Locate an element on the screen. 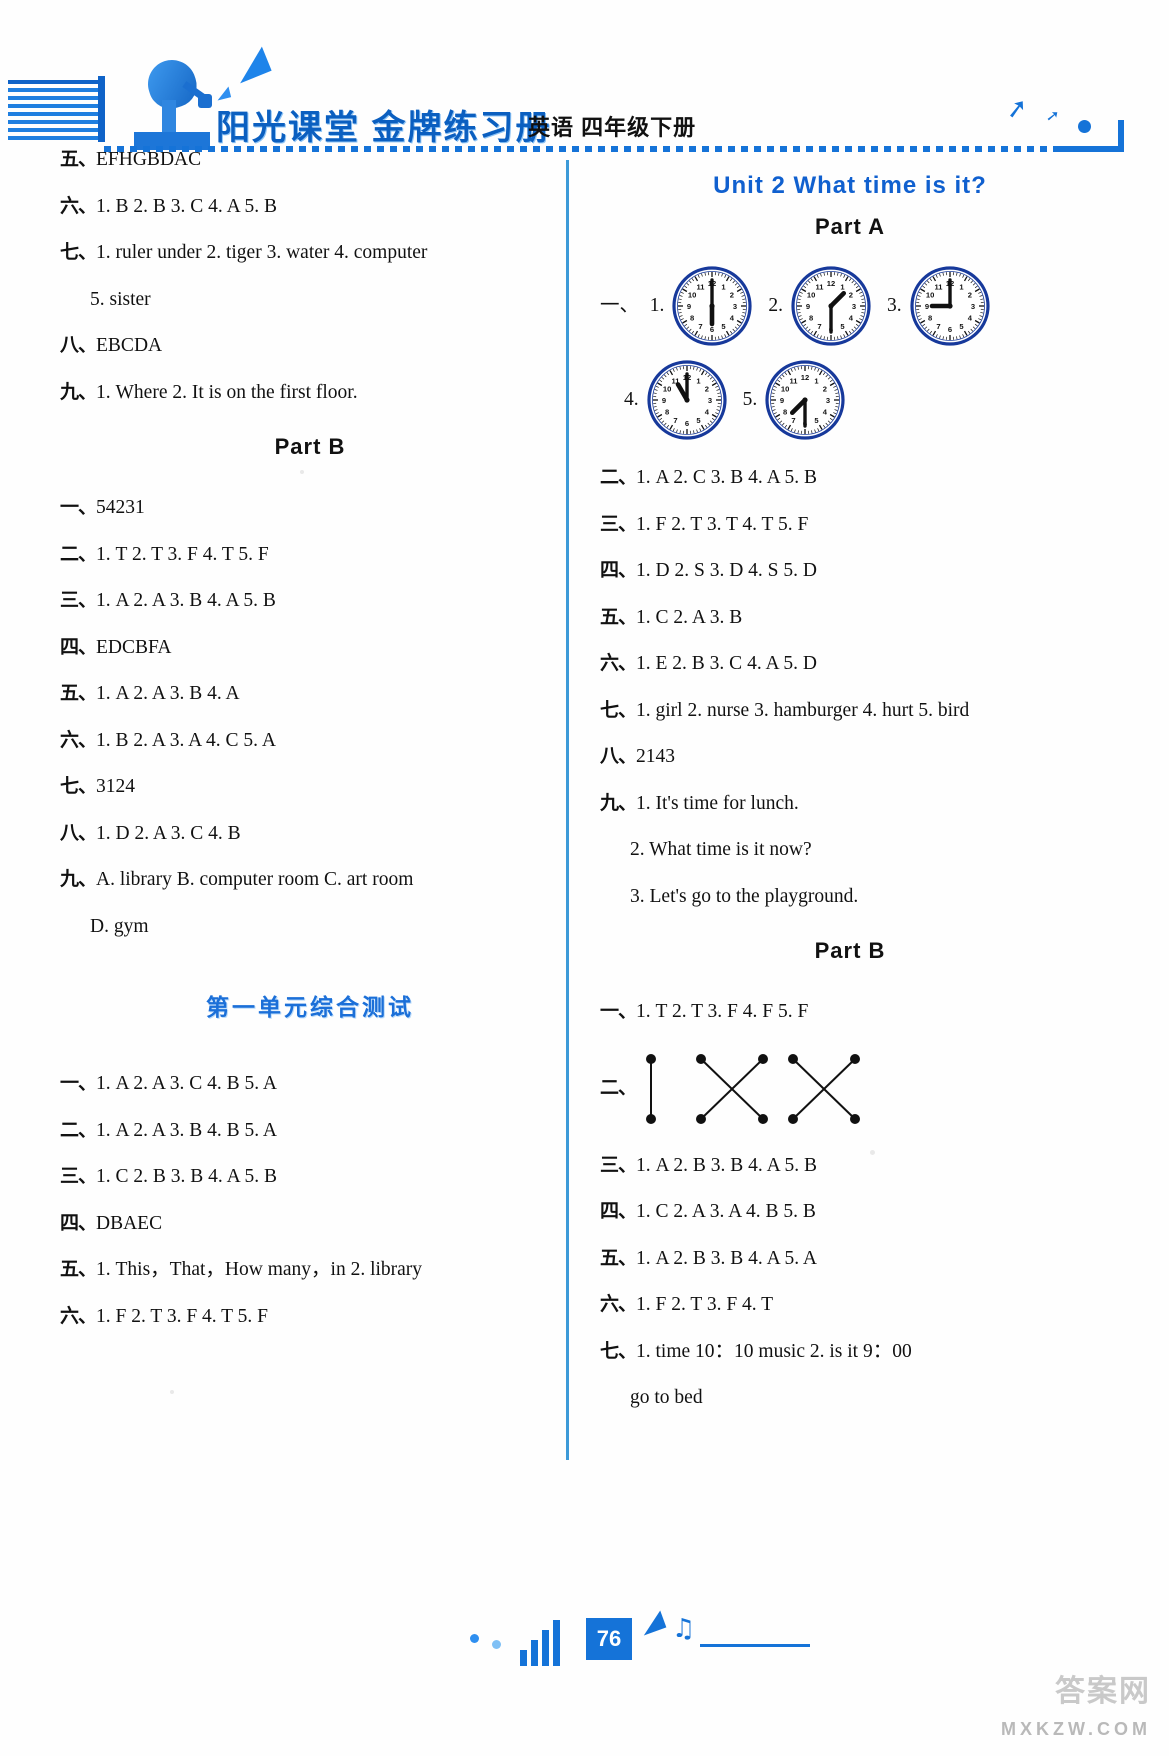 This screenshot has width=1169, height=1756. svg-text: 9 is located at coordinates (664, 400).